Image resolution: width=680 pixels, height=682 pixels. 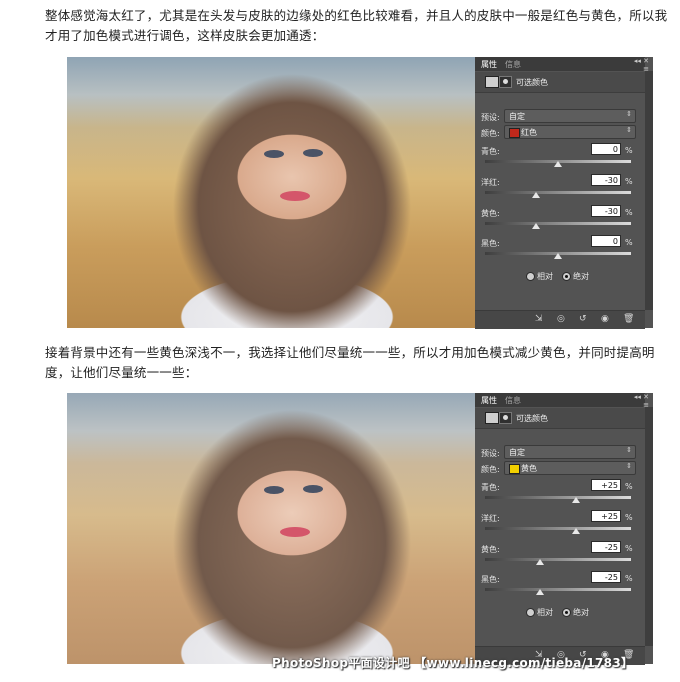 What do you see at coordinates (628, 319) in the screenshot?
I see `trash-icon: 🗑` at bounding box center [628, 319].